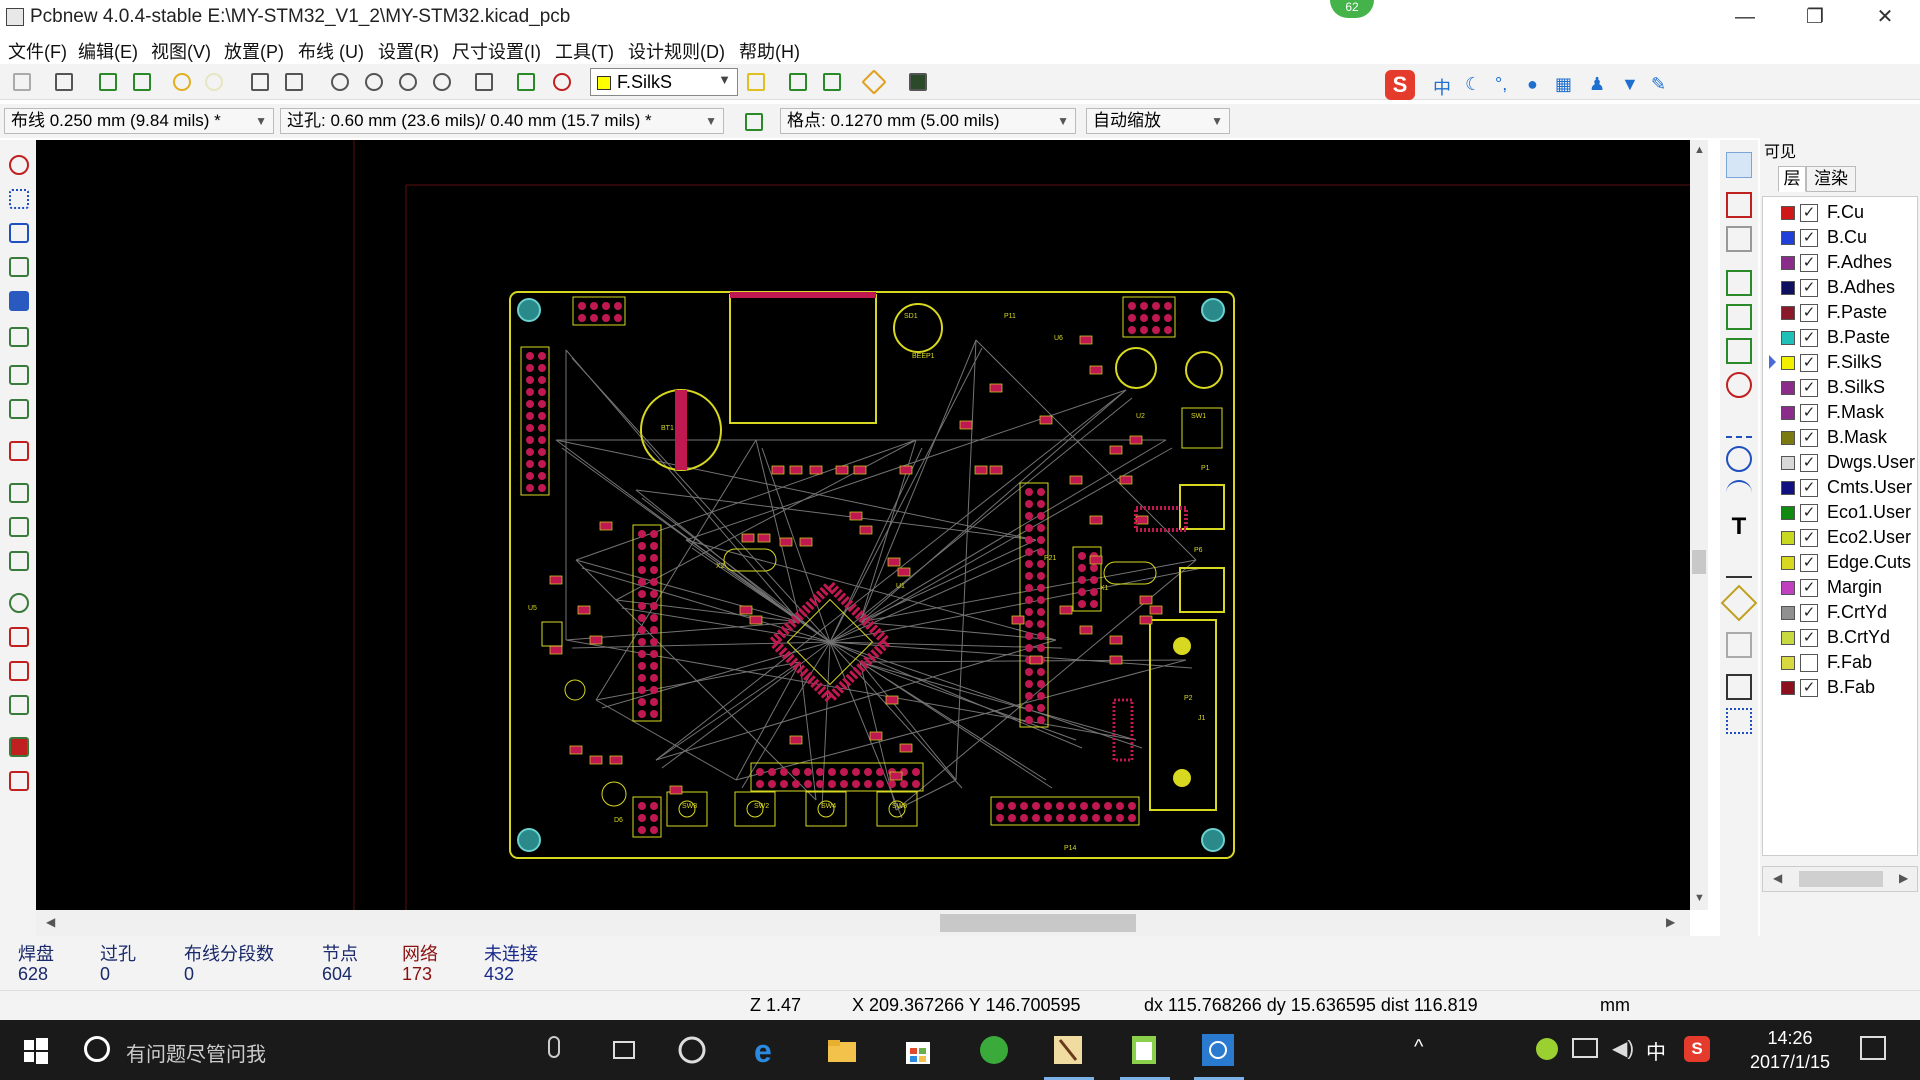 Image resolution: width=1920 pixels, height=1080 pixels. I want to click on graphic-line-icon, so click(1739, 425).